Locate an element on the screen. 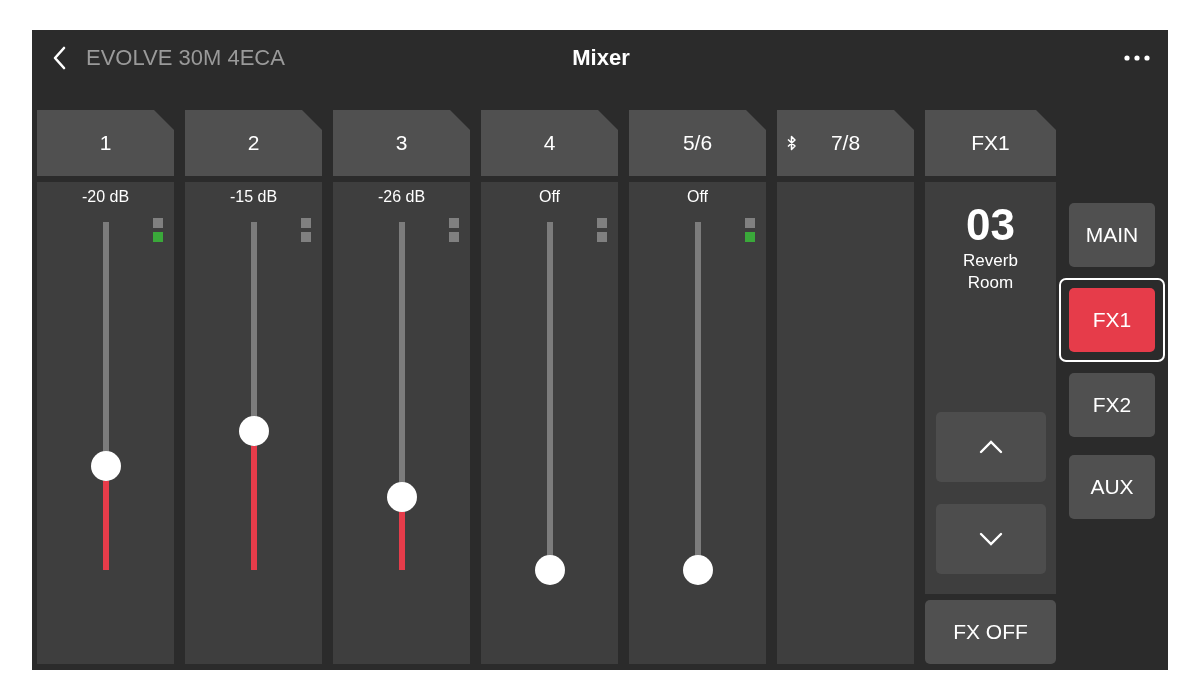 The image size is (1200, 700). chevron-down-icon is located at coordinates (990, 539).